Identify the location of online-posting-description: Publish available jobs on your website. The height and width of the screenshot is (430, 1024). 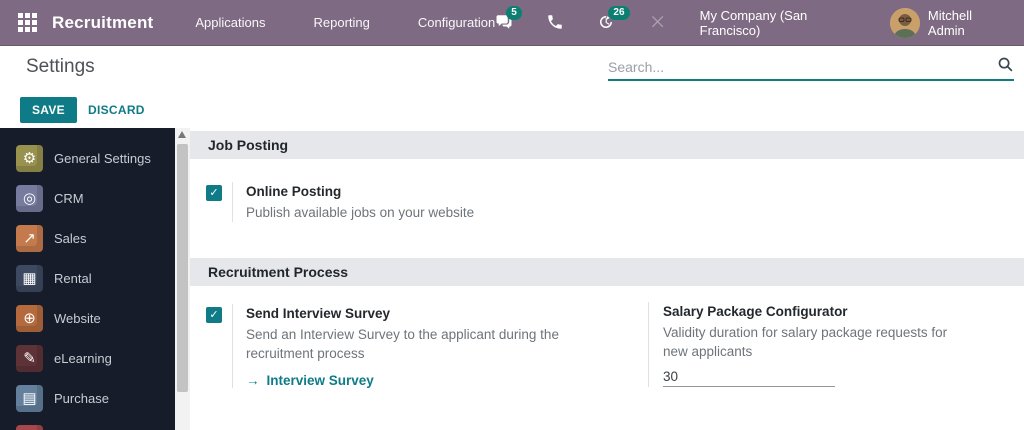
(360, 212).